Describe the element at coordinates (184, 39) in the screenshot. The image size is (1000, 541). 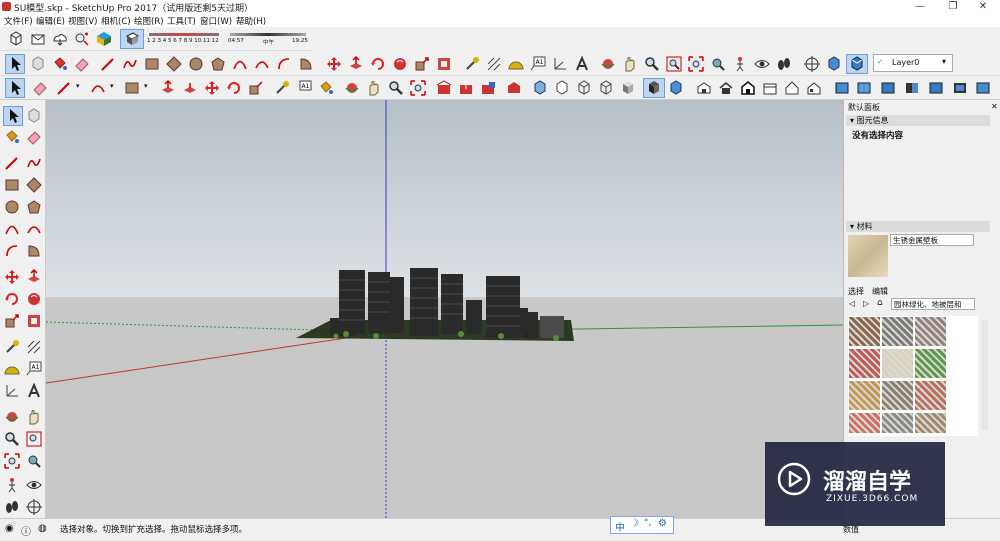
I see `shadow-month-slider: 1 2 3 4 5 6 7 8 9 10 11 12` at that location.